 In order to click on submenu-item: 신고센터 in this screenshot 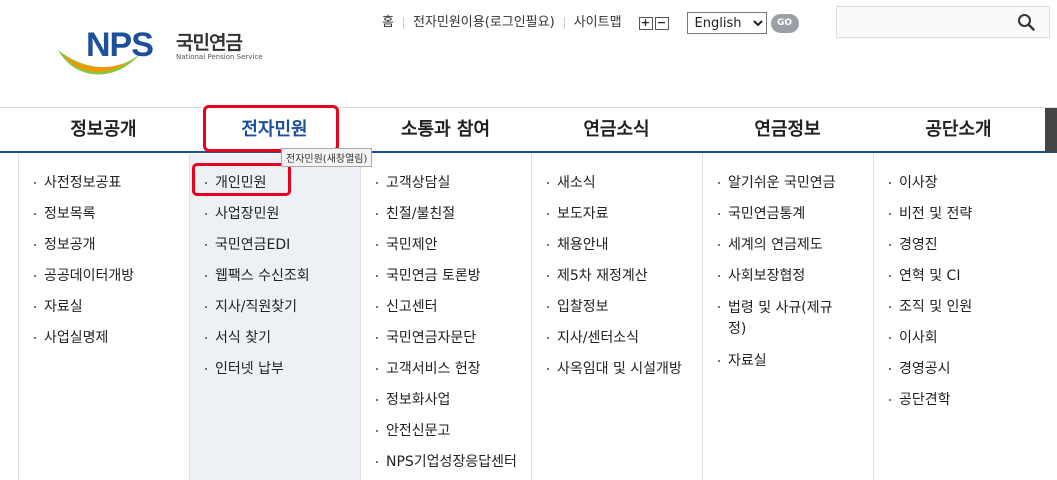, I will do `click(446, 307)`.